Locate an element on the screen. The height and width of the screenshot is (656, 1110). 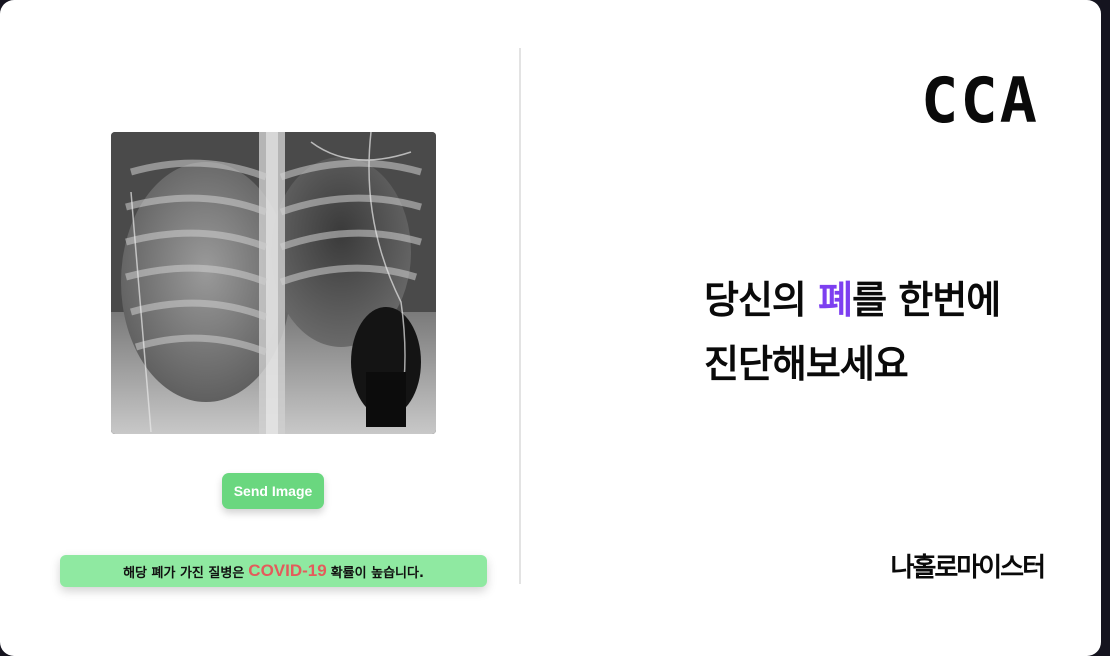
brand-name: 나홀로마이스터 is located at coordinates (968, 568).